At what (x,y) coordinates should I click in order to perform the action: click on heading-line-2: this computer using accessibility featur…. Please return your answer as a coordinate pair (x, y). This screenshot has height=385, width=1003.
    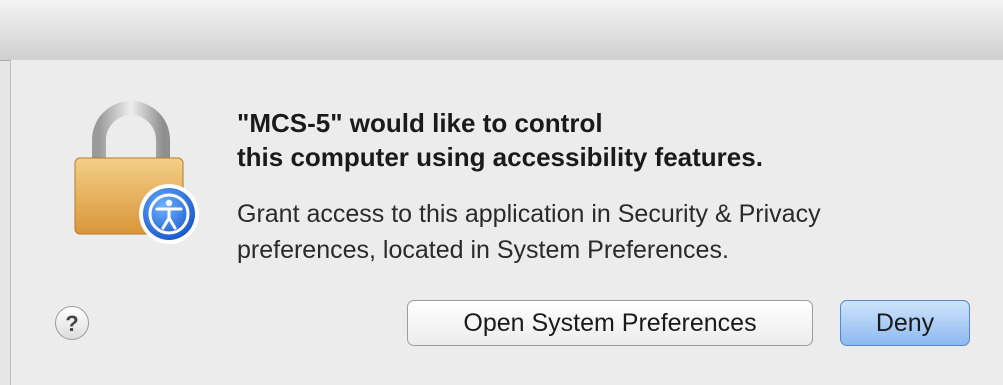
    Looking at the image, I should click on (500, 157).